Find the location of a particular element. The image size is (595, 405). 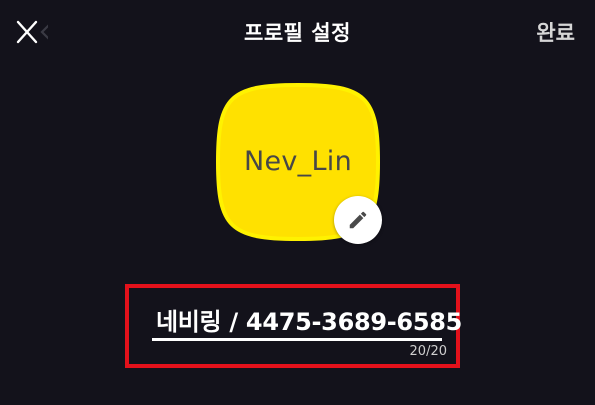

done-button: 완료 is located at coordinates (555, 32).